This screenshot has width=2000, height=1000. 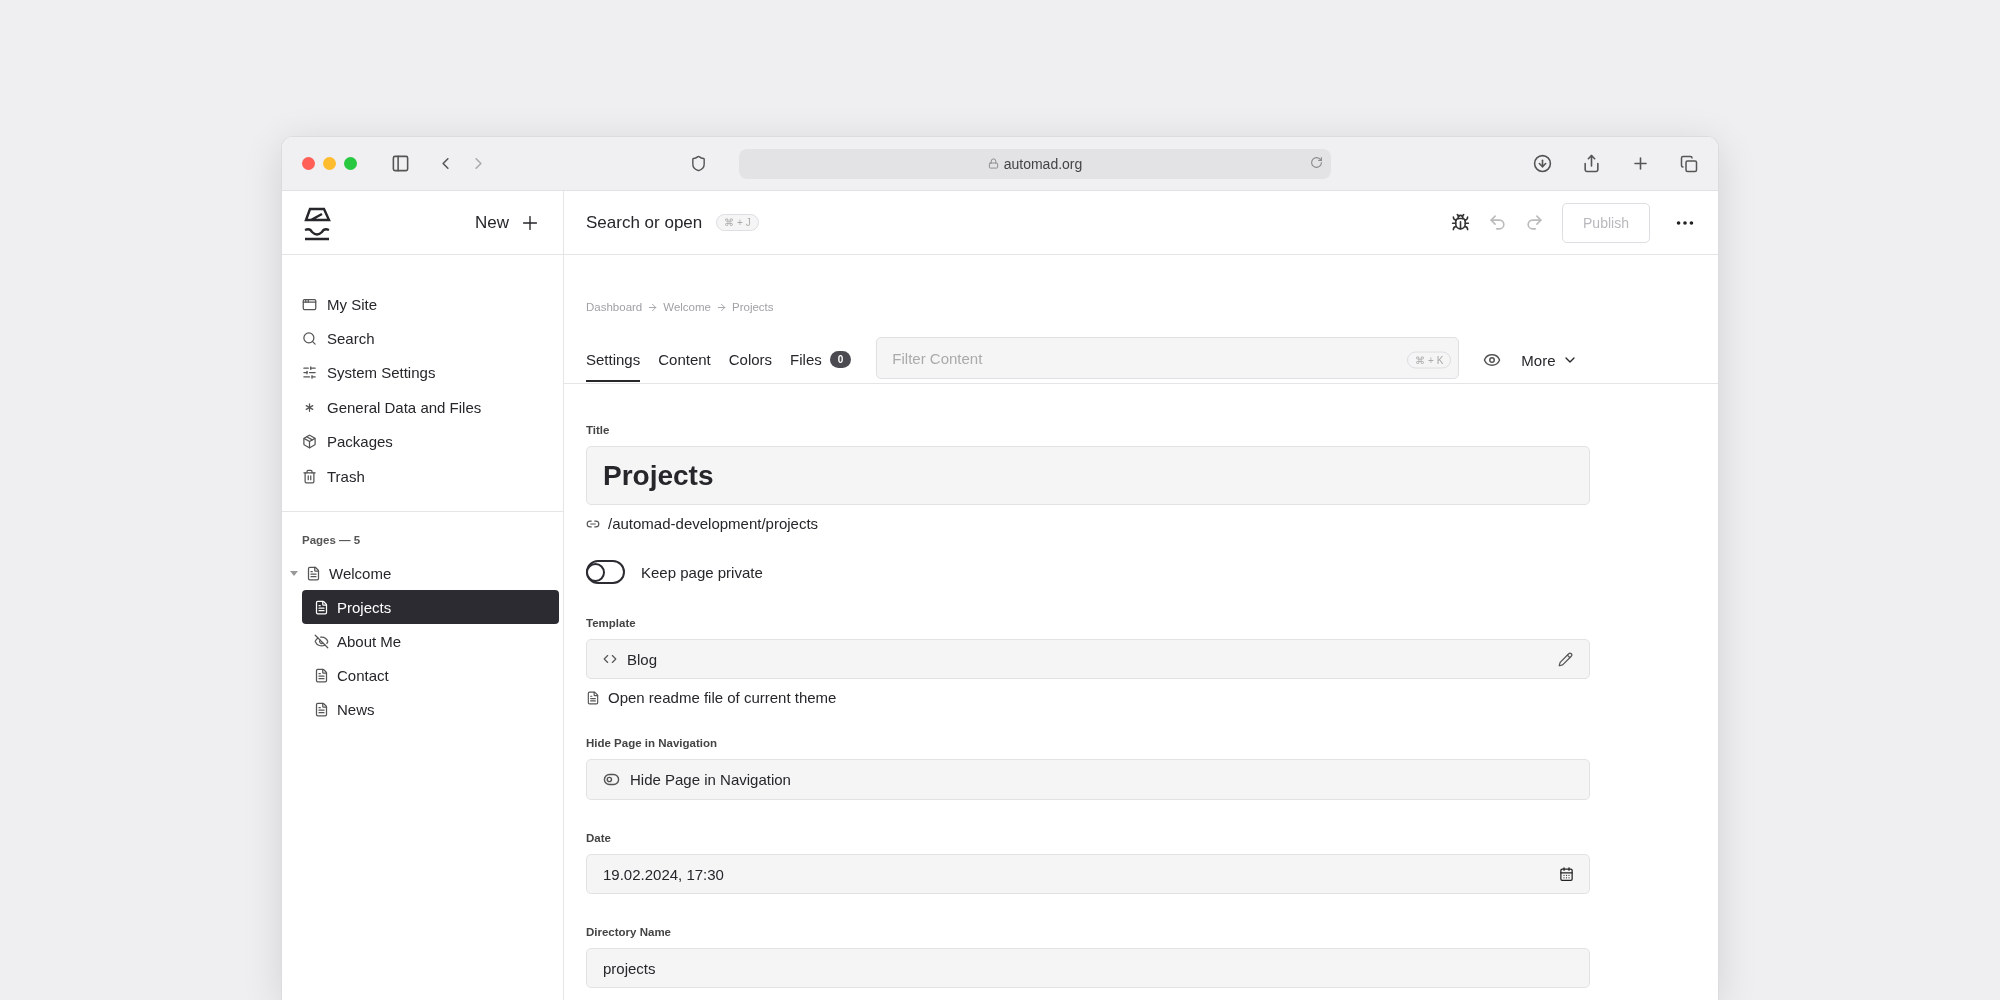 I want to click on count-badge: 0, so click(x=840, y=359).